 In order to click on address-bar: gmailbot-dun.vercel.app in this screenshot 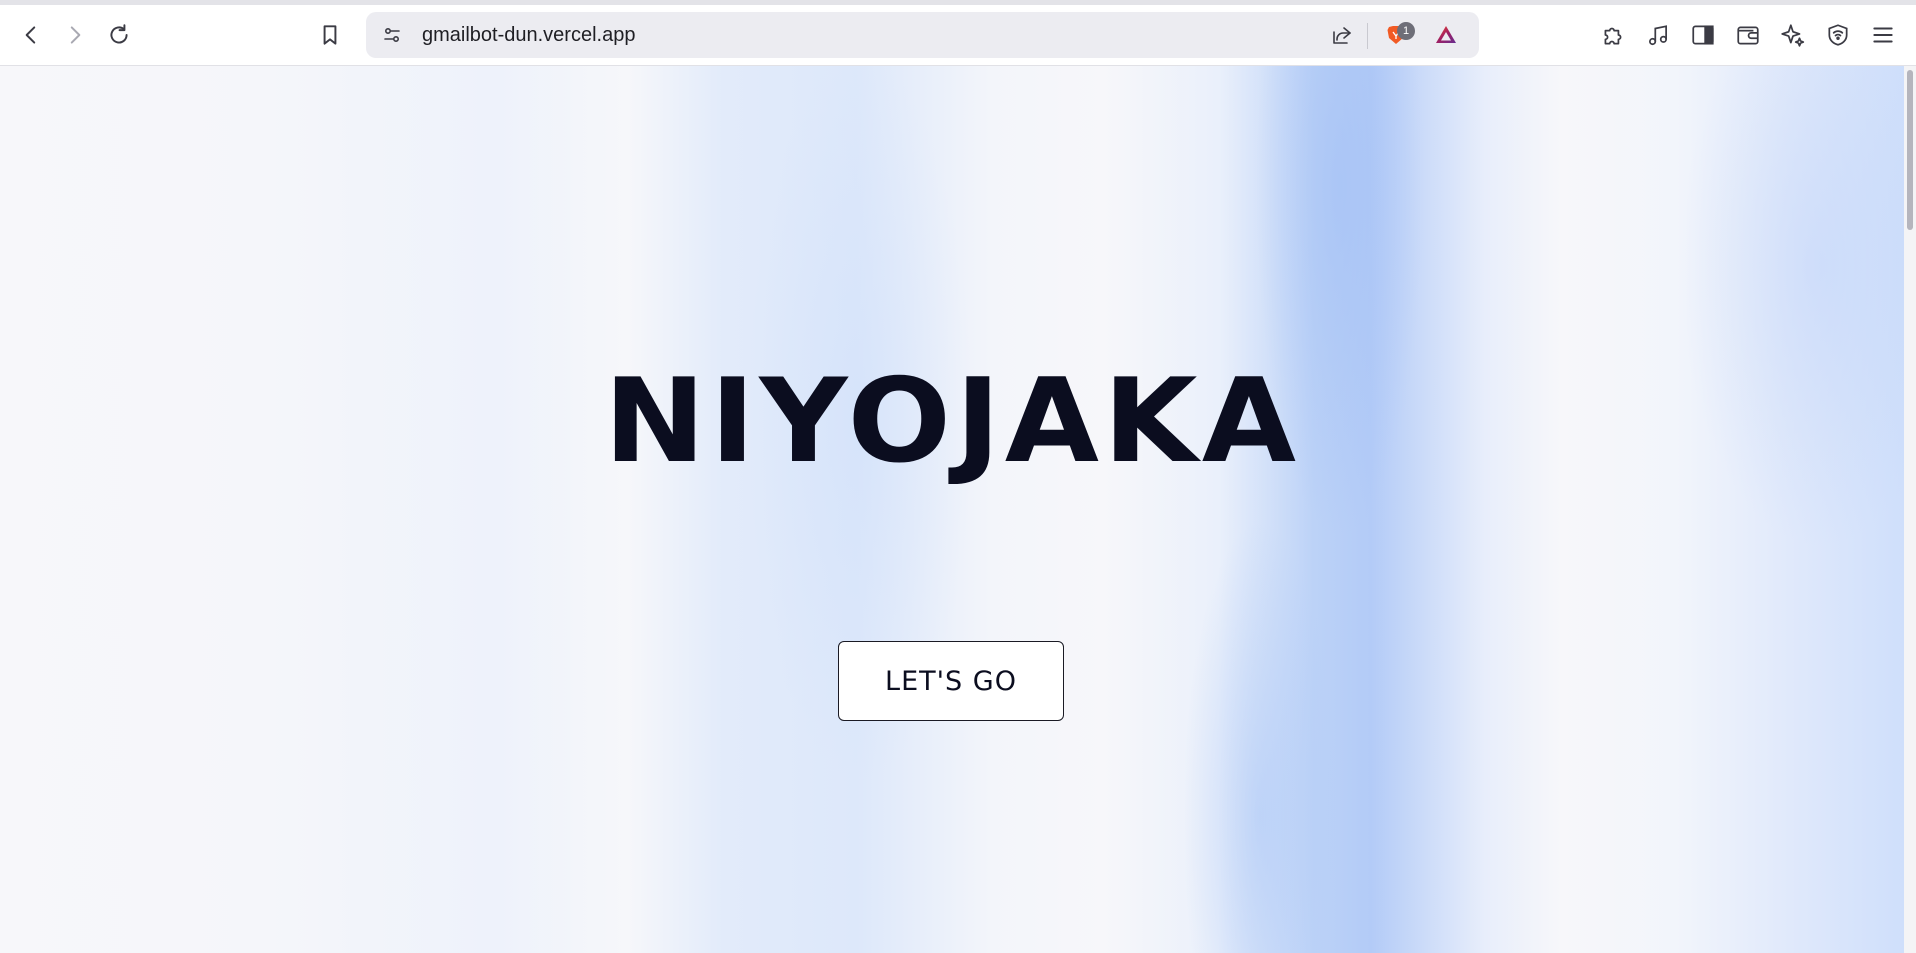, I will do `click(922, 35)`.